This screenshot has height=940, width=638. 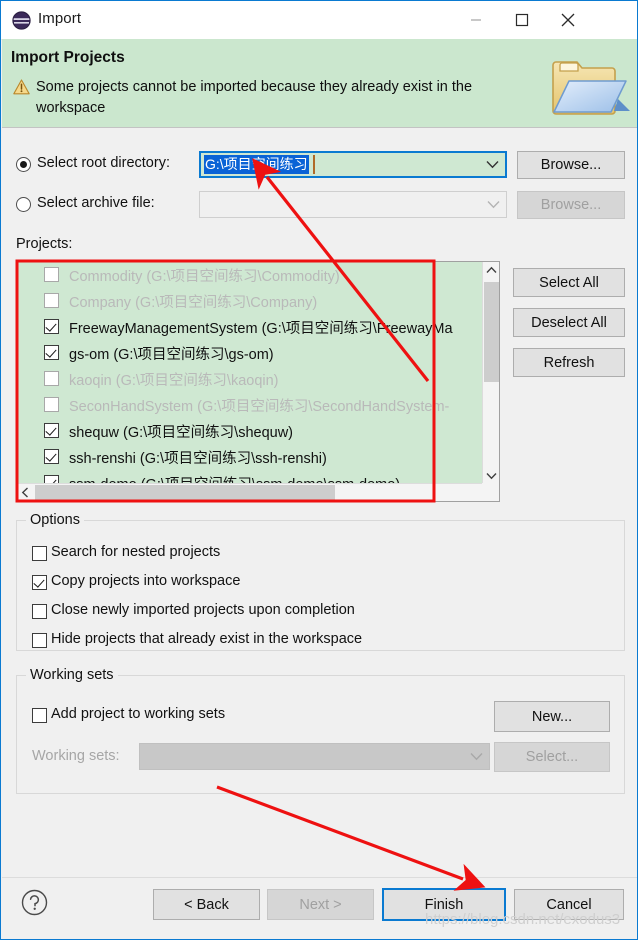 What do you see at coordinates (174, 381) in the screenshot?
I see `row-label: kaoqin (G:\项目空间练习\kaoqin)` at bounding box center [174, 381].